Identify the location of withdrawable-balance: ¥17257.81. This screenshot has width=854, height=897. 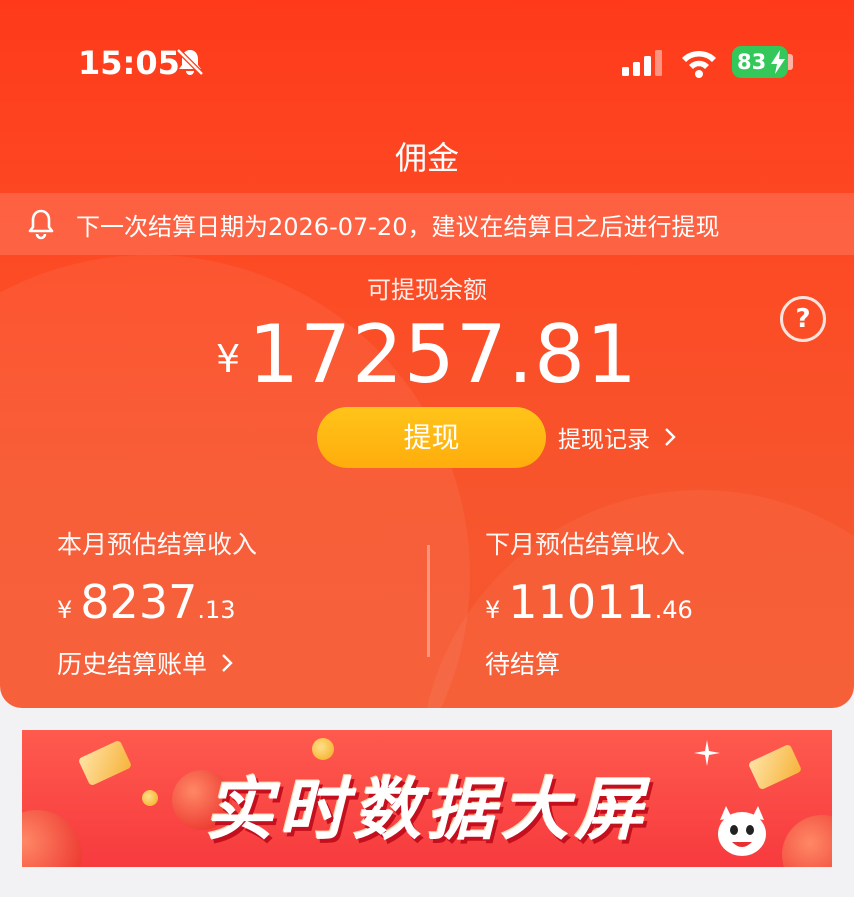
(427, 354).